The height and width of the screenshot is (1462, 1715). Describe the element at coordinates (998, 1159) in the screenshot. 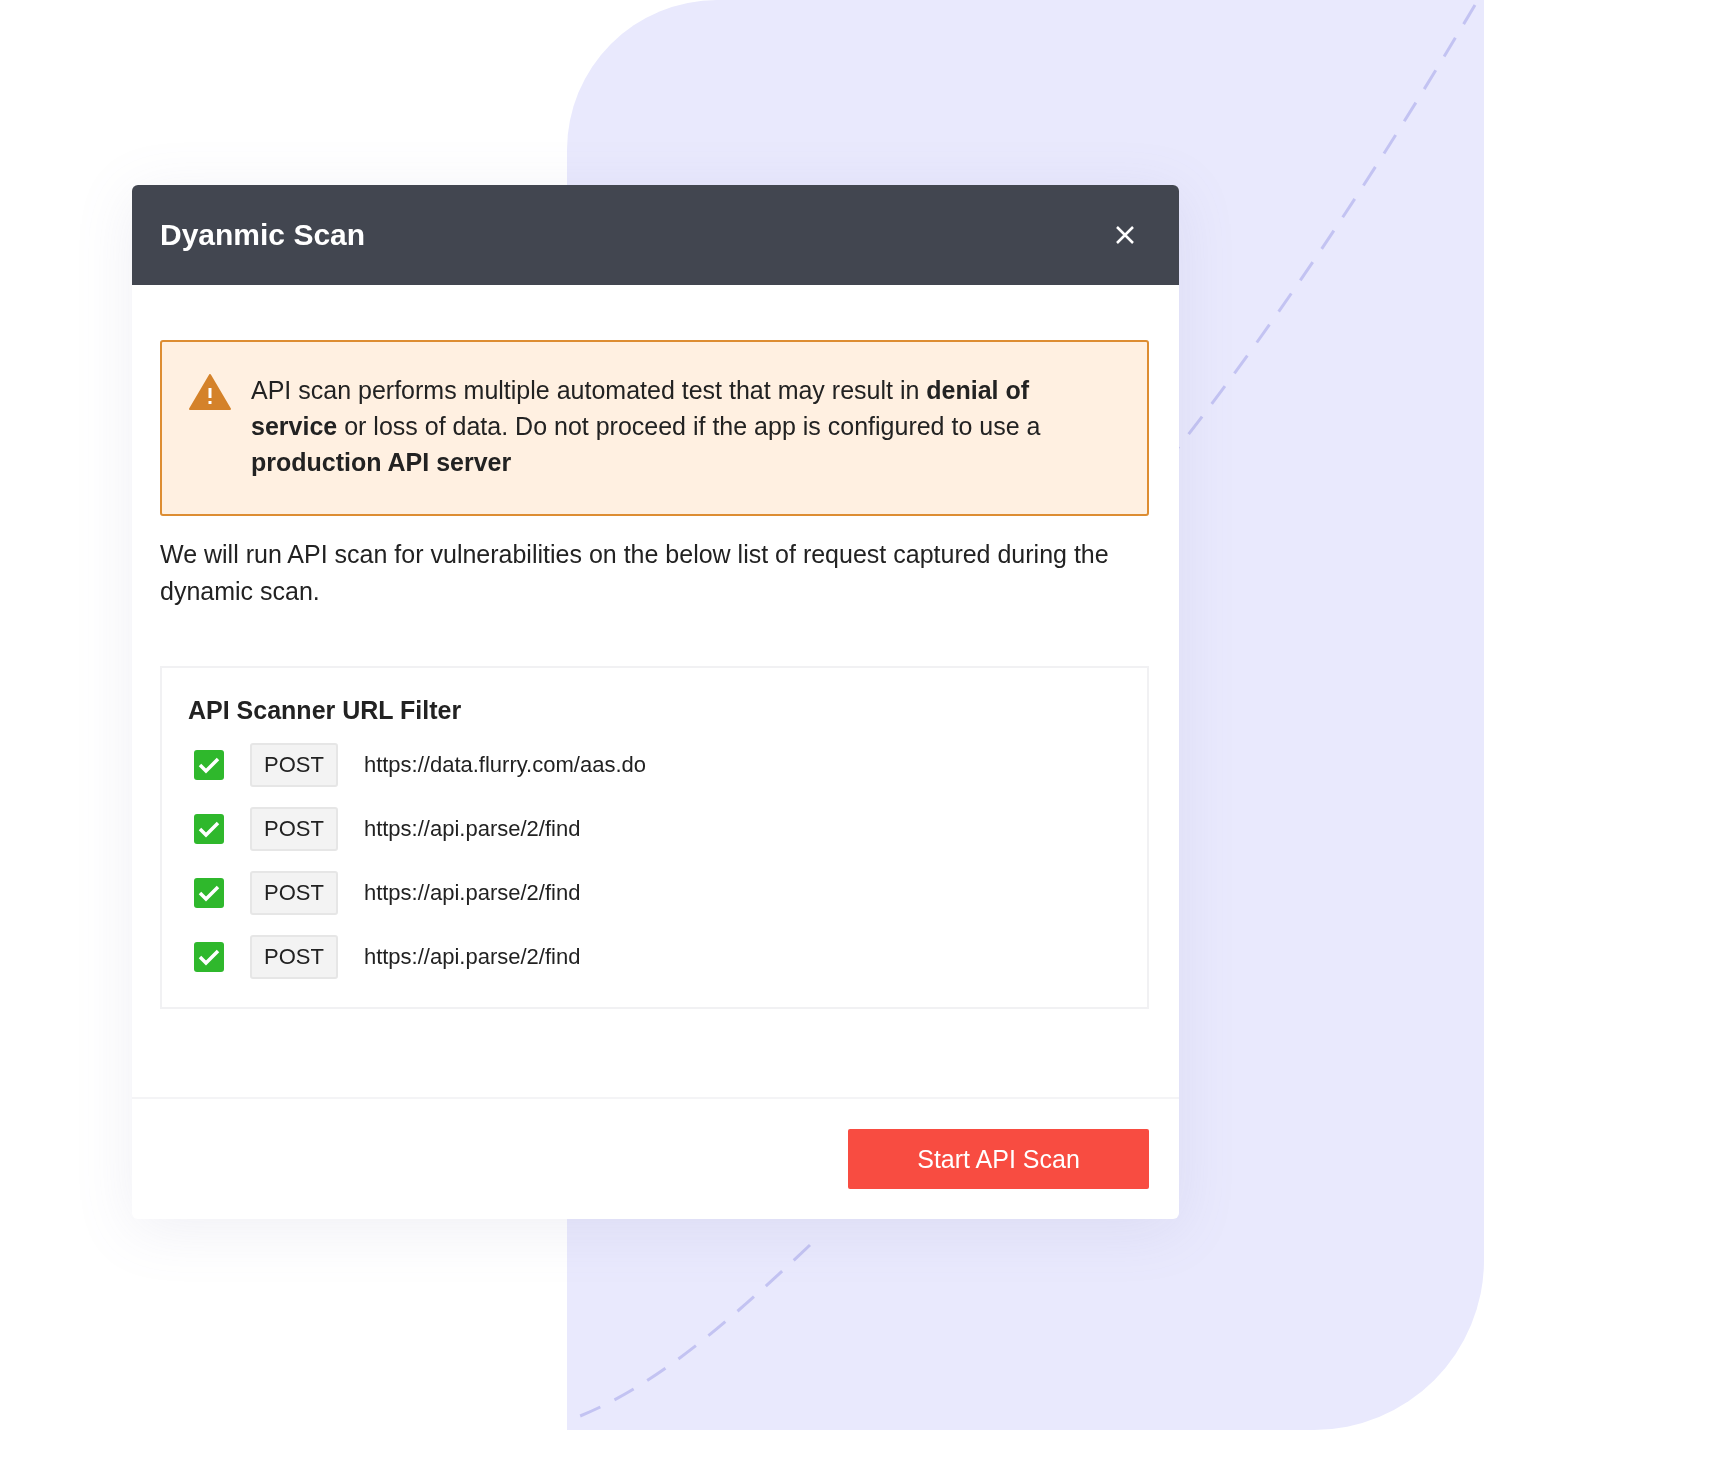

I see `start-scan-button: Start API Scan` at that location.